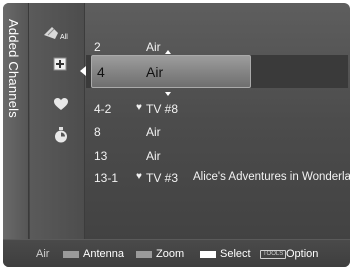 Image resolution: width=353 pixels, height=269 pixels. I want to click on source-label: Air, so click(43, 254).